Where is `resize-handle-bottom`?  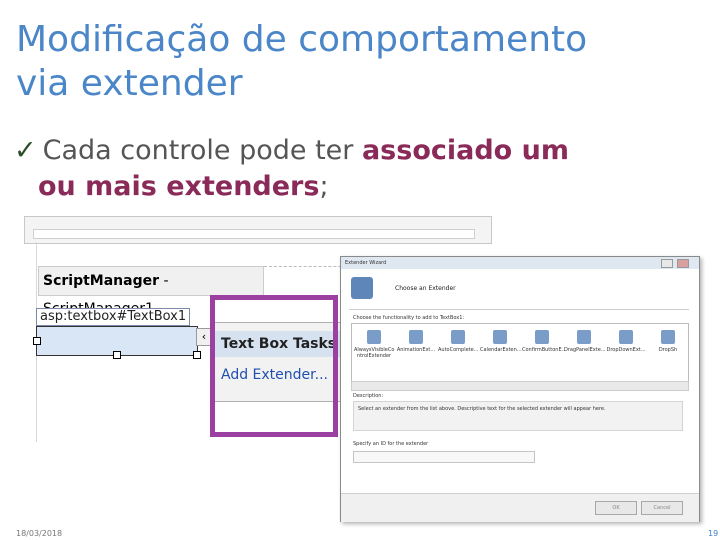 resize-handle-bottom is located at coordinates (117, 355).